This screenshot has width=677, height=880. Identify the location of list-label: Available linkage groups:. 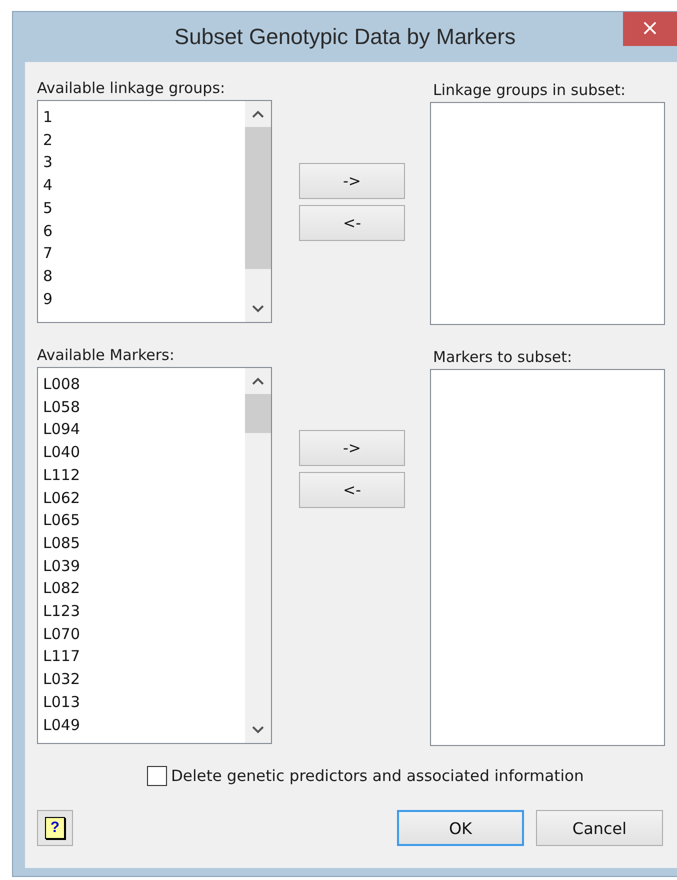
(131, 88).